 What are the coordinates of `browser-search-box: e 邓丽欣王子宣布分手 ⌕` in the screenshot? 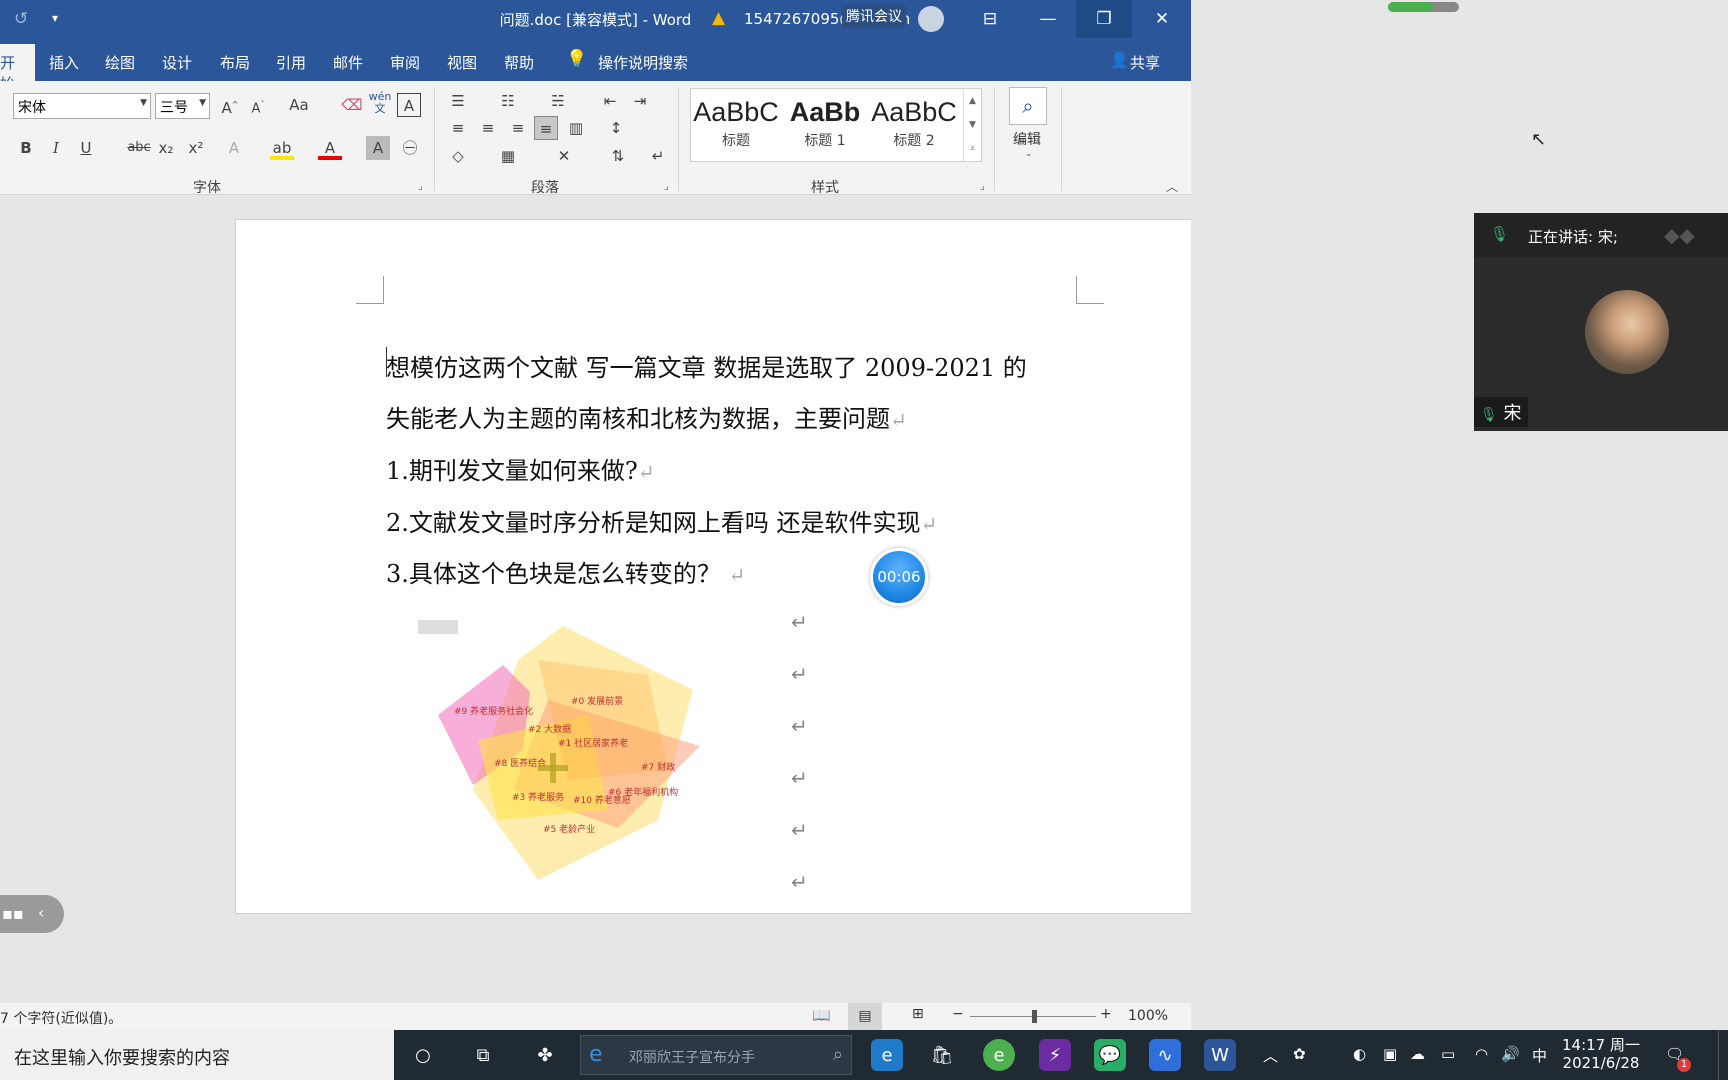 It's located at (716, 1055).